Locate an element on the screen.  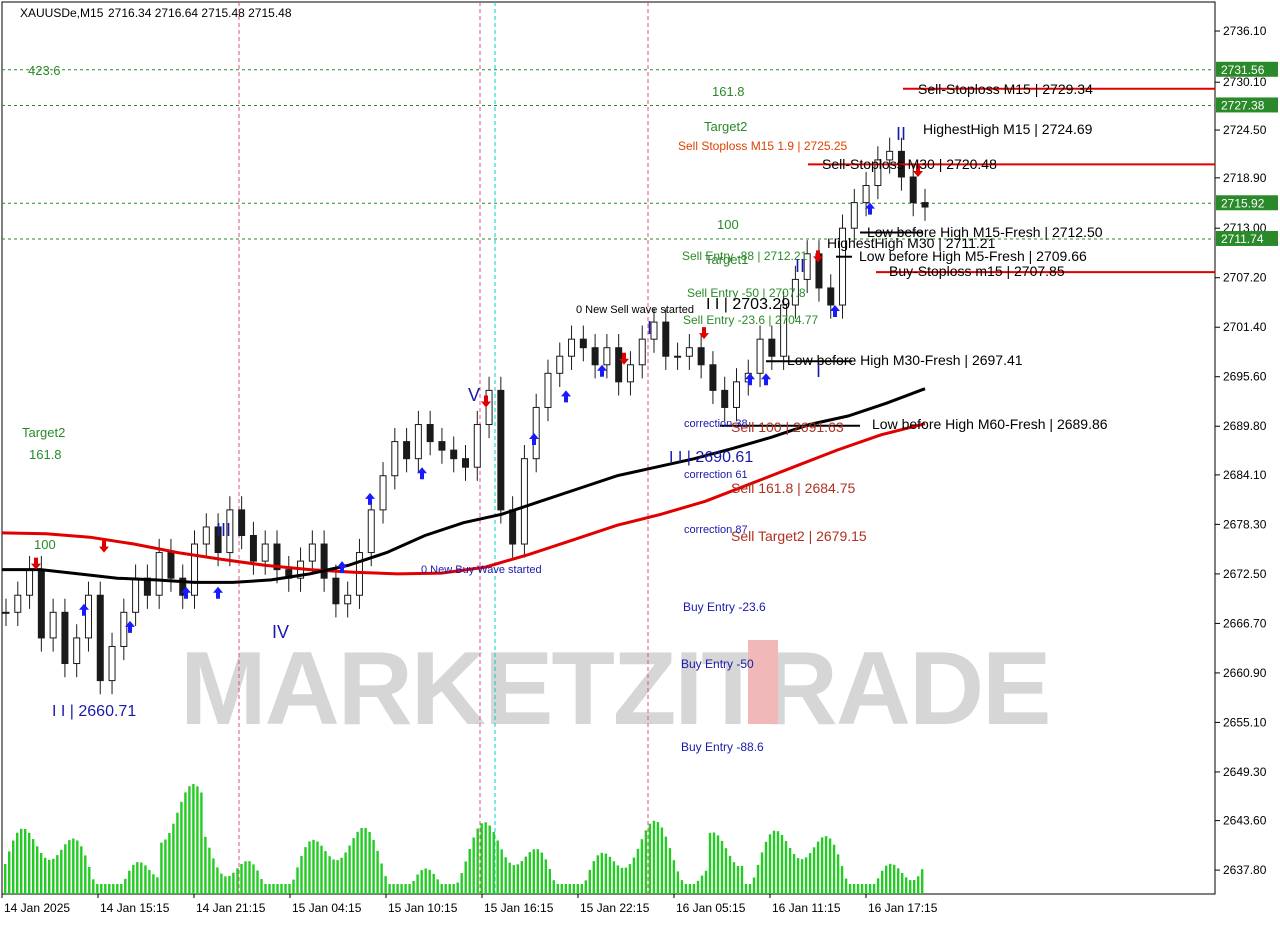
header-symbol: XAUUSDe,M15 is located at coordinates (62, 13).